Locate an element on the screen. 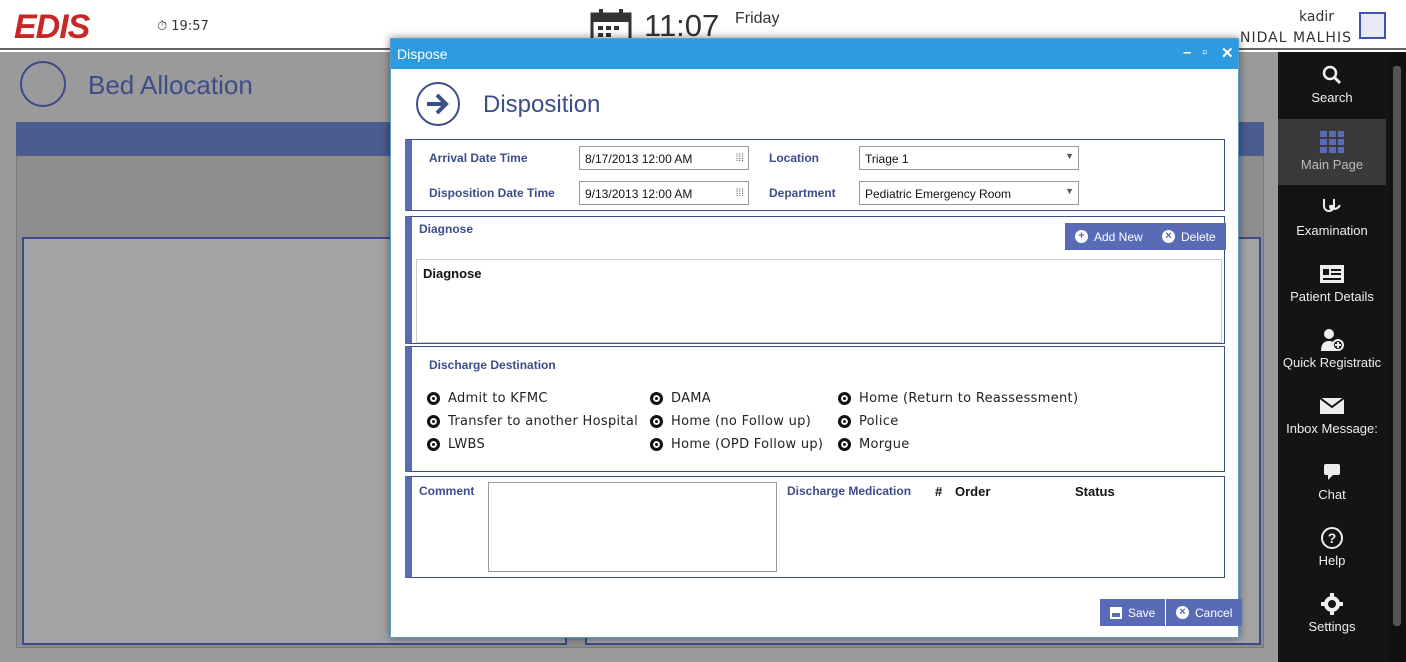  sidebar-item-chat: Chat is located at coordinates (1332, 482).